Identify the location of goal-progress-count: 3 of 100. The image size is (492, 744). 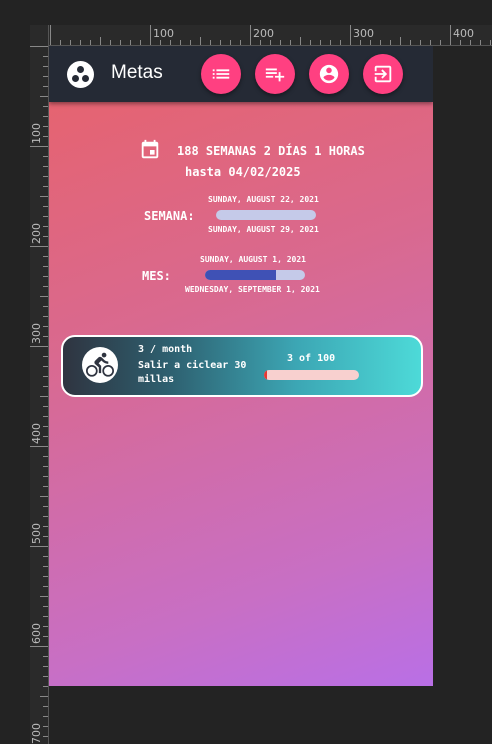
(311, 358).